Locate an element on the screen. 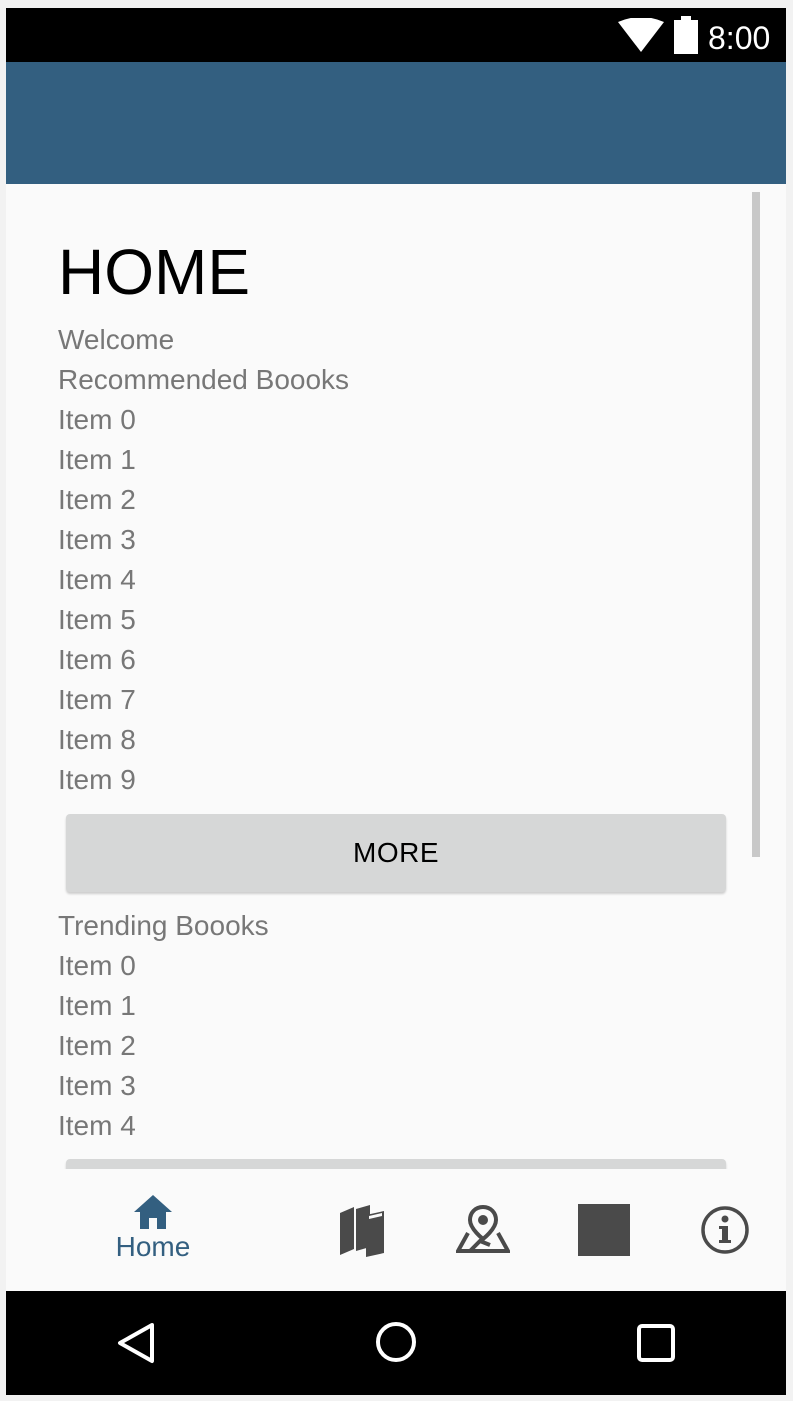  nav-home: Home is located at coordinates (153, 1228).